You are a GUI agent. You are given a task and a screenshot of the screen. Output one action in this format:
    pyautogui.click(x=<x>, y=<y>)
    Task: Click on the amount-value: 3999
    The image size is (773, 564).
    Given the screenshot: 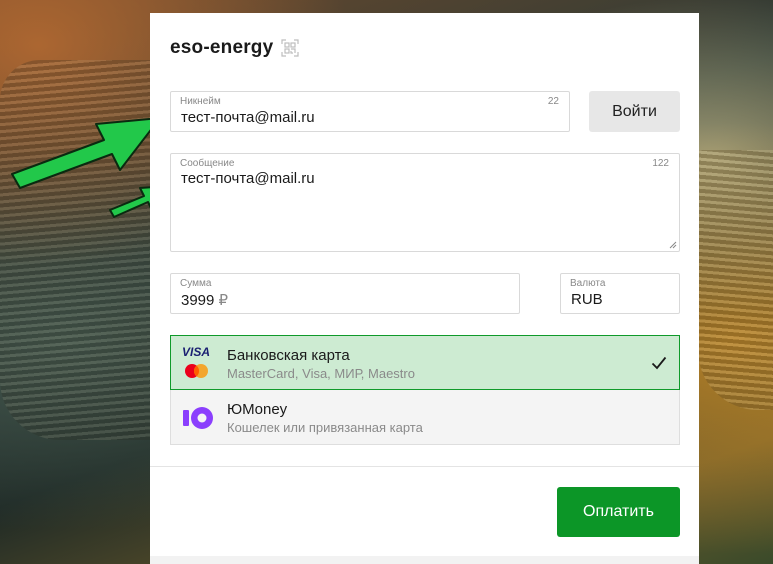 What is the action you would take?
    pyautogui.click(x=197, y=300)
    